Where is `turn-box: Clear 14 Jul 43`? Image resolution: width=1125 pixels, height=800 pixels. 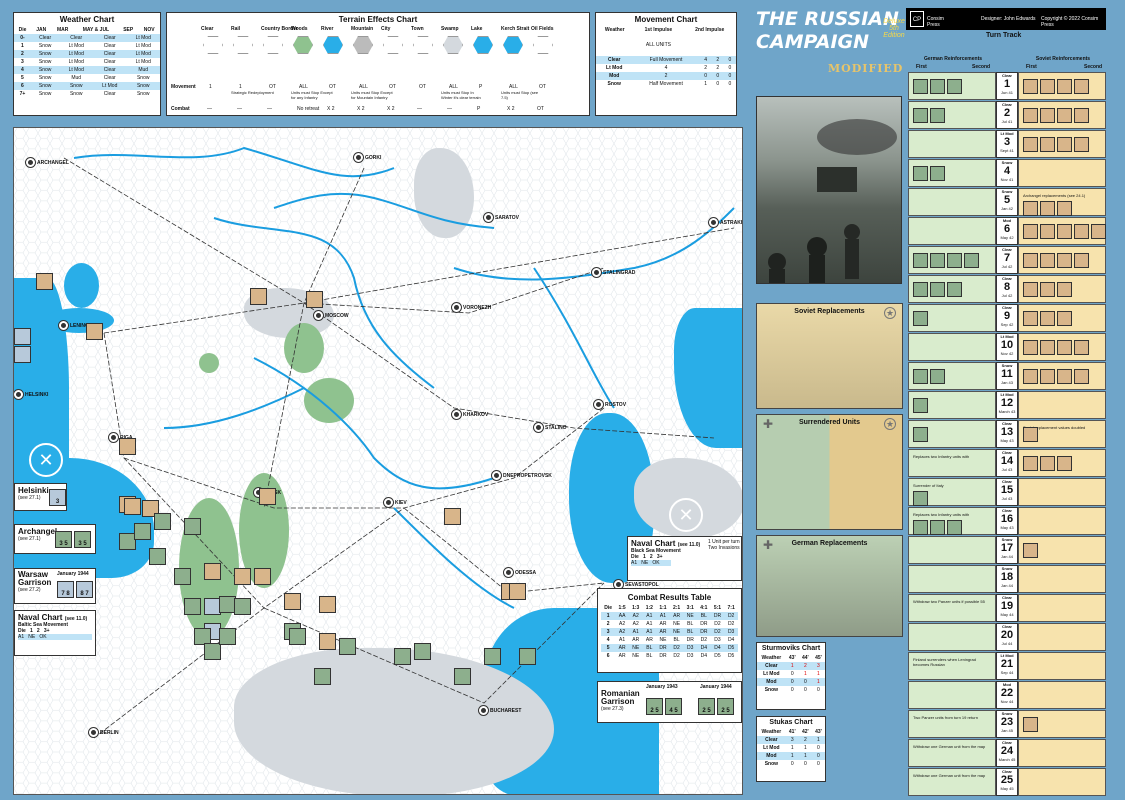
turn-box: Clear 14 Jul 43 is located at coordinates (1007, 463).